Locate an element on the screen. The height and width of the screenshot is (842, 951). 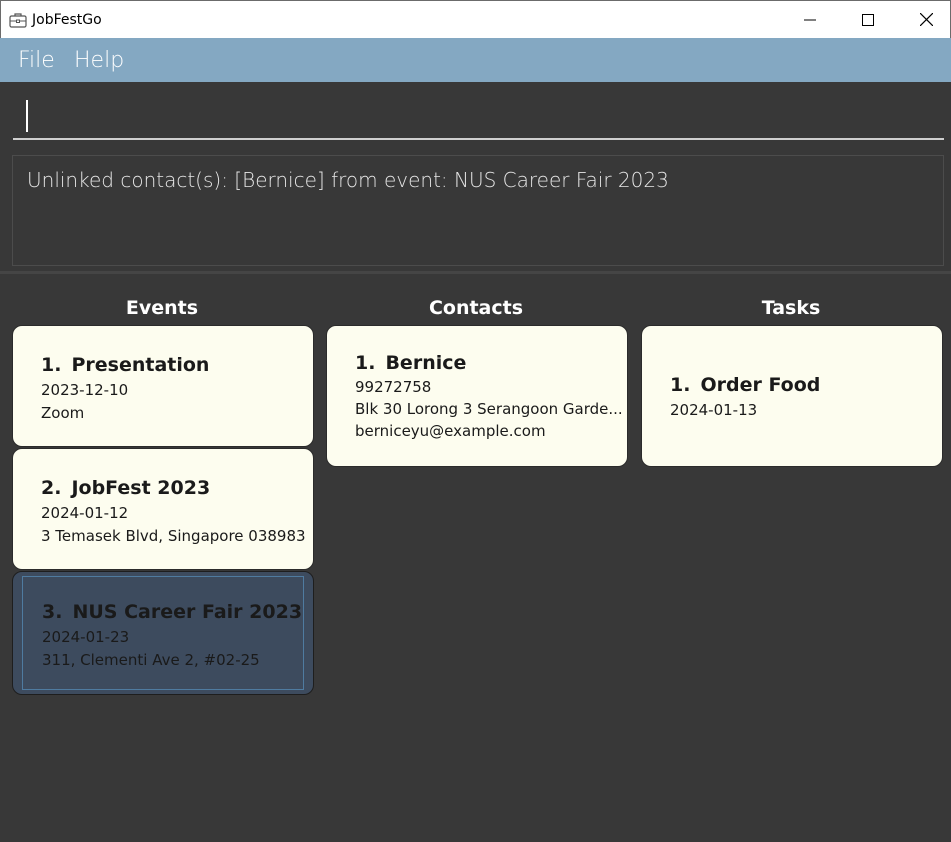
maximize-icon is located at coordinates (868, 19).